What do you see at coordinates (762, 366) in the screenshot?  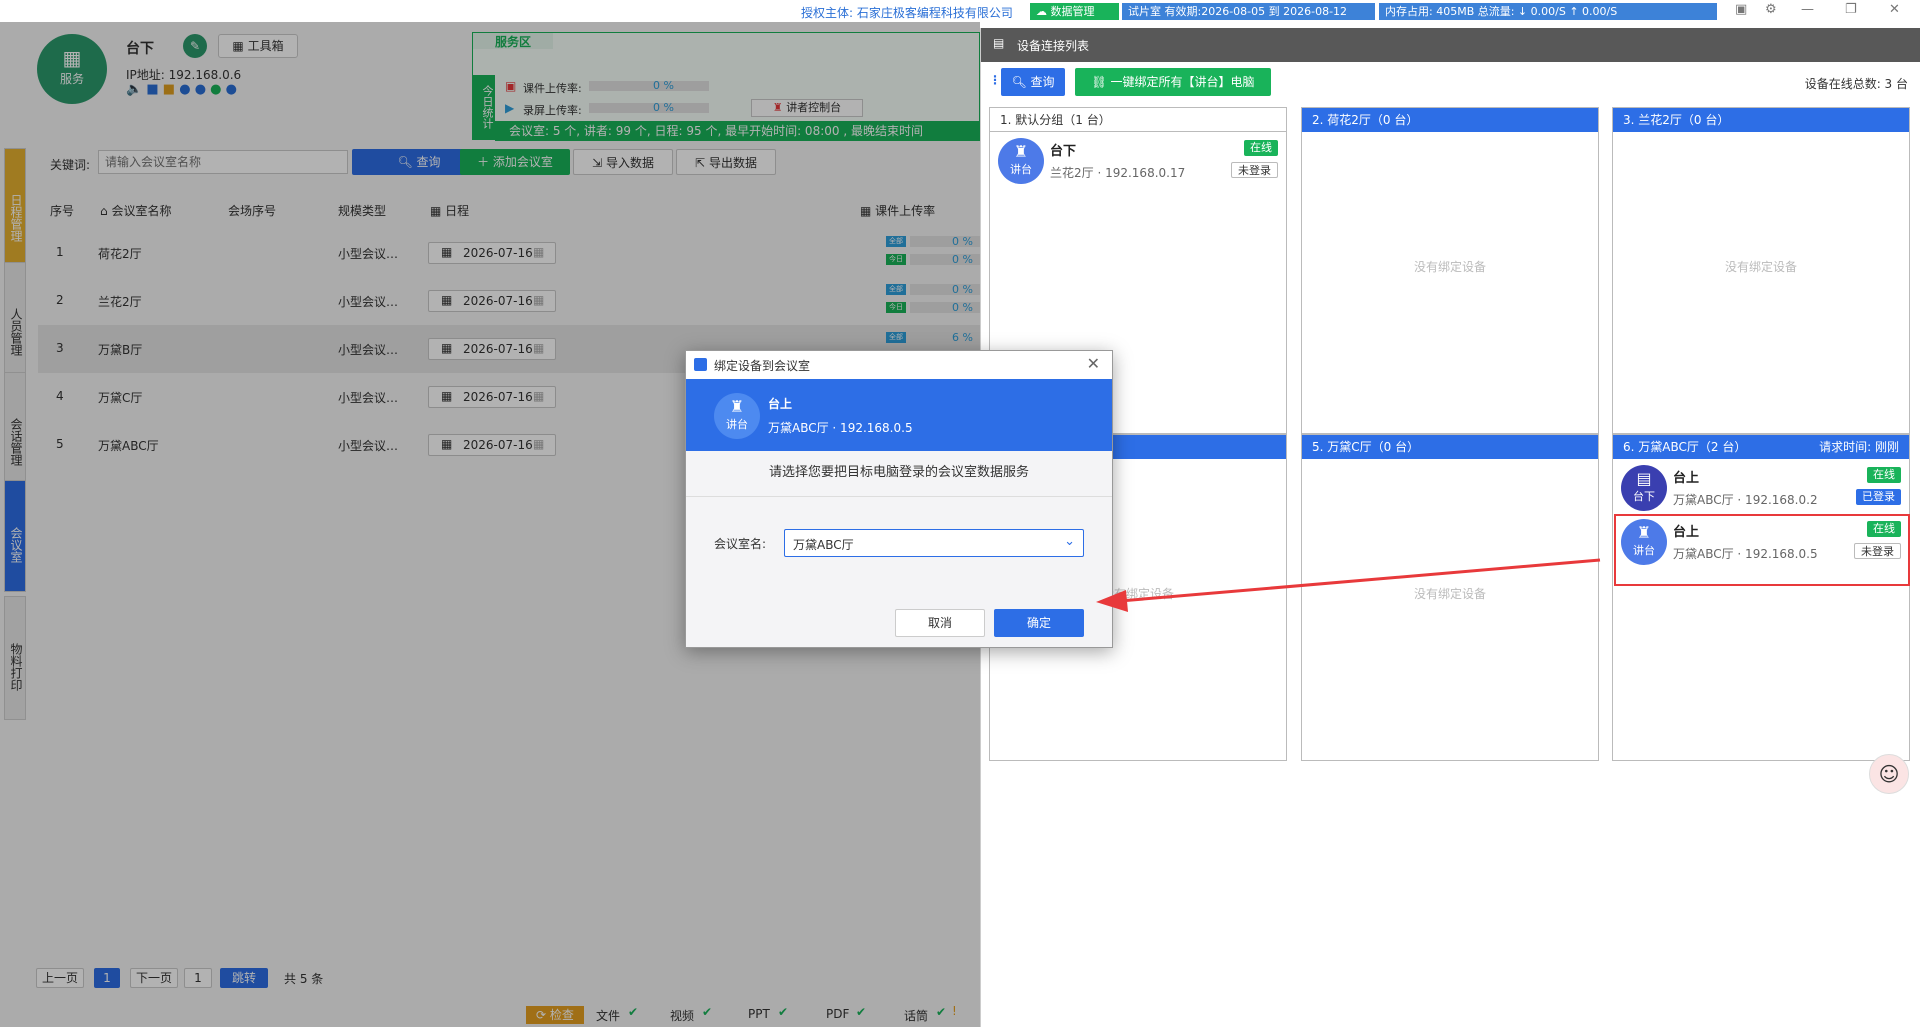 I see `dialog-title: 绑定设备到会议室` at bounding box center [762, 366].